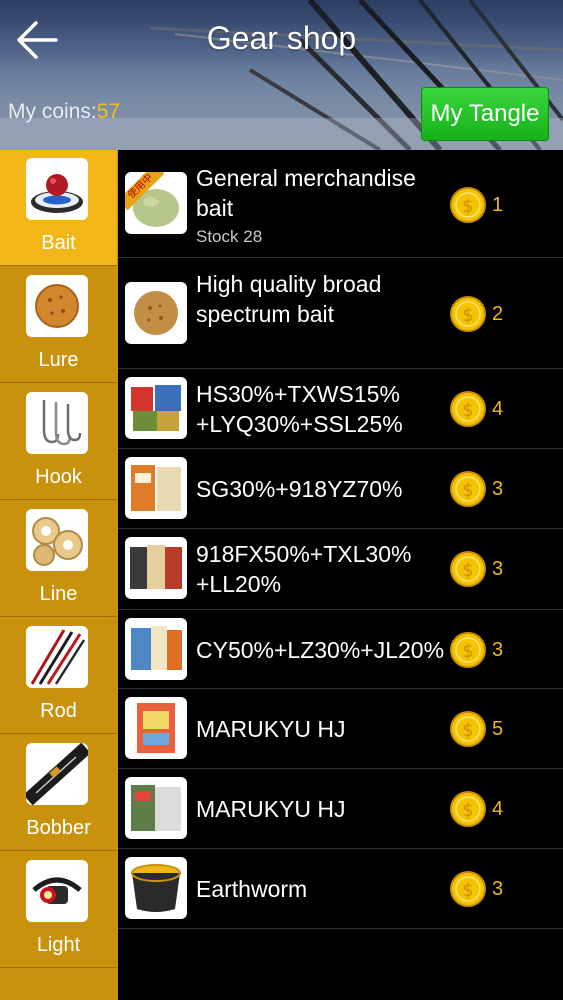 Image resolution: width=563 pixels, height=1000 pixels. I want to click on sidebar-item-hook: Hook, so click(58, 442).